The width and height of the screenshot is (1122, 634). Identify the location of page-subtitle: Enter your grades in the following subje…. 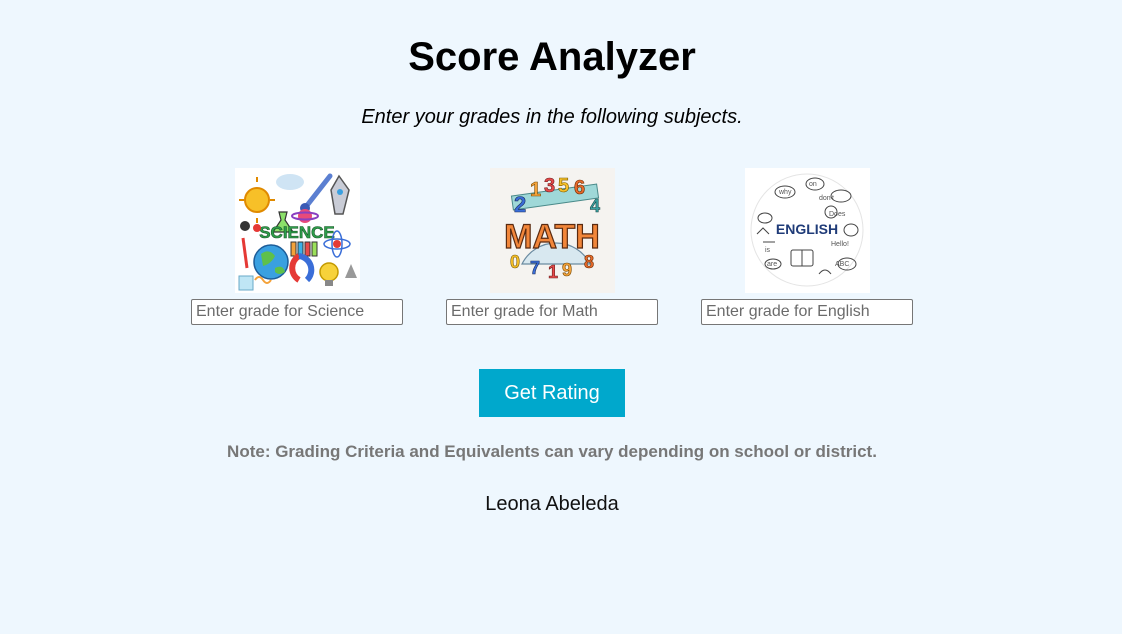
(552, 117).